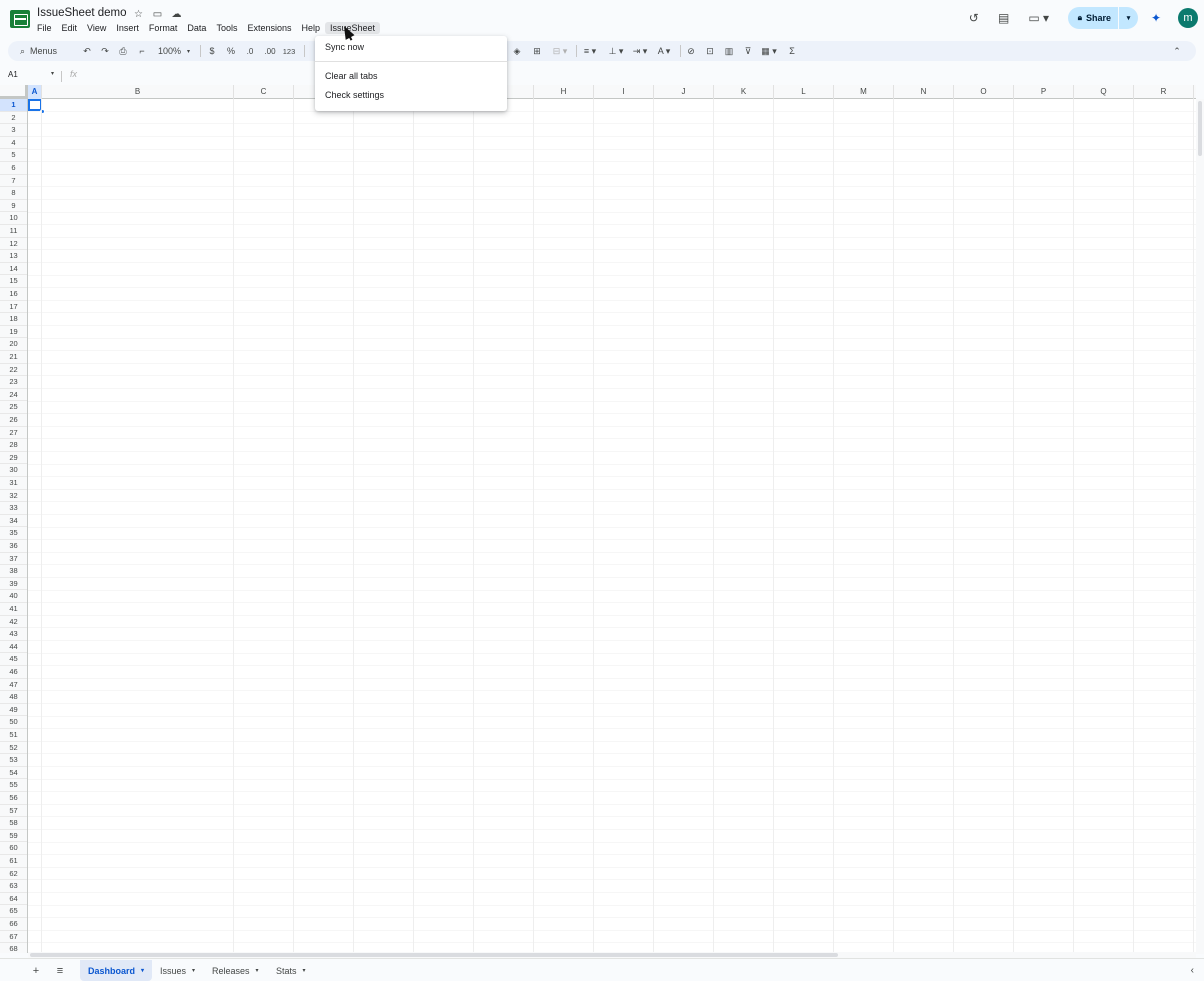  What do you see at coordinates (13, 836) in the screenshot?
I see `row-header: 59` at bounding box center [13, 836].